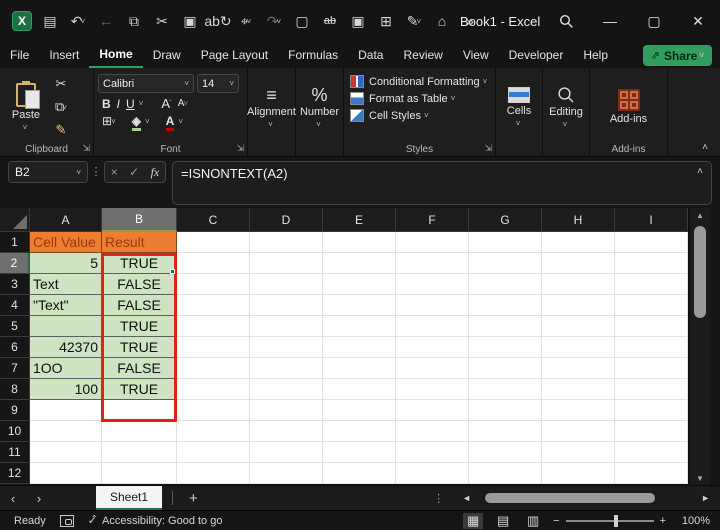 This screenshot has width=720, height=530. What do you see at coordinates (61, 130) in the screenshot?
I see `format-painter-icon: ✎` at bounding box center [61, 130].